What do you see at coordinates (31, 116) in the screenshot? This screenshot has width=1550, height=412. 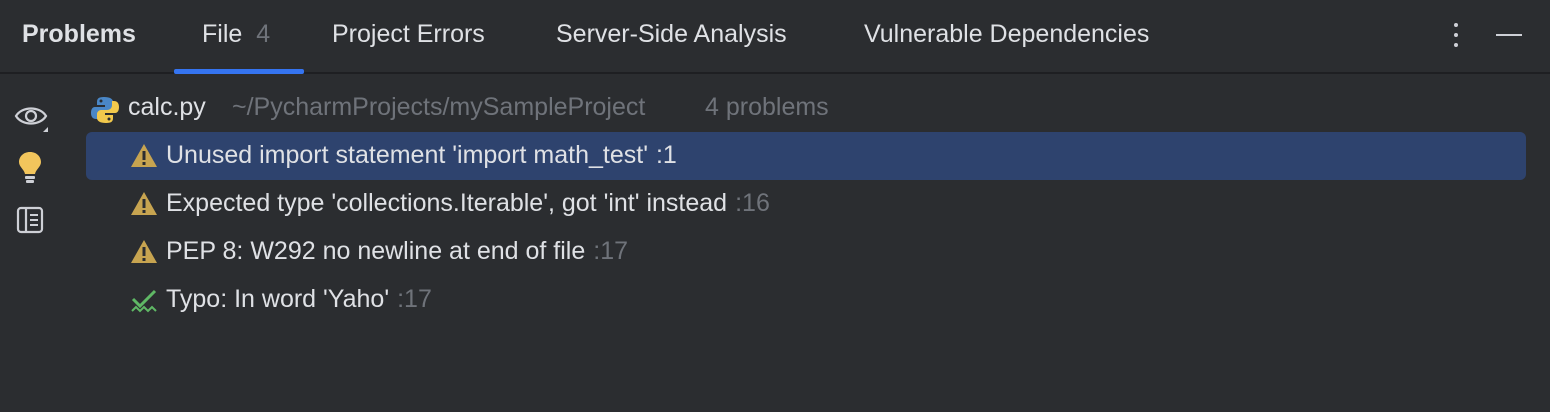 I see `eye-icon` at bounding box center [31, 116].